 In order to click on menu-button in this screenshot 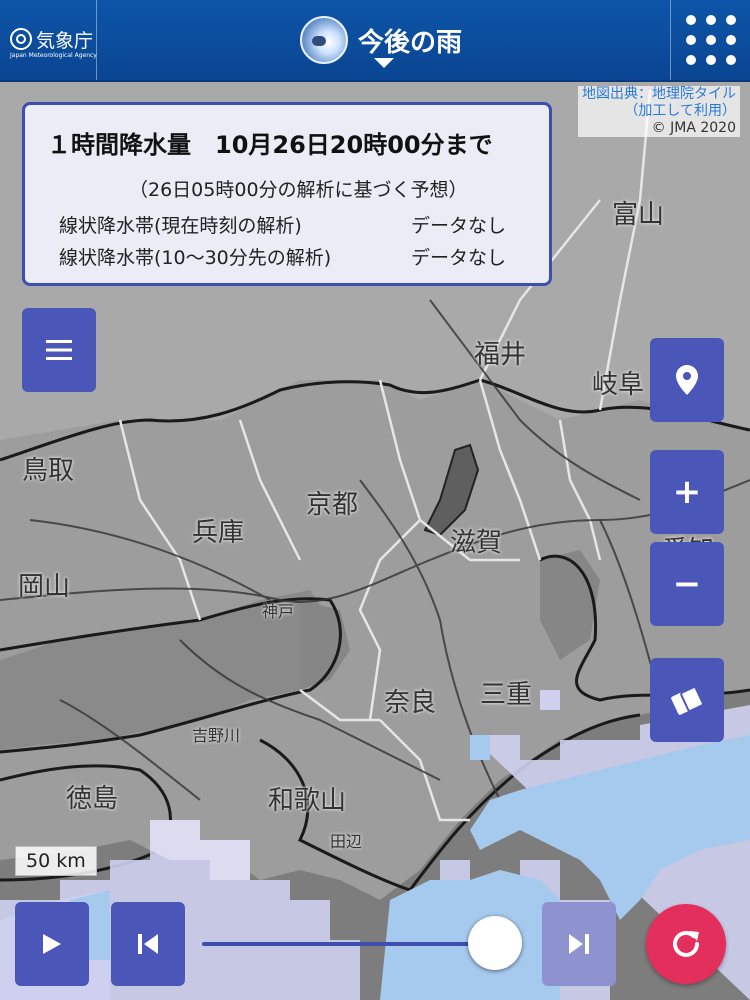, I will do `click(59, 350)`.